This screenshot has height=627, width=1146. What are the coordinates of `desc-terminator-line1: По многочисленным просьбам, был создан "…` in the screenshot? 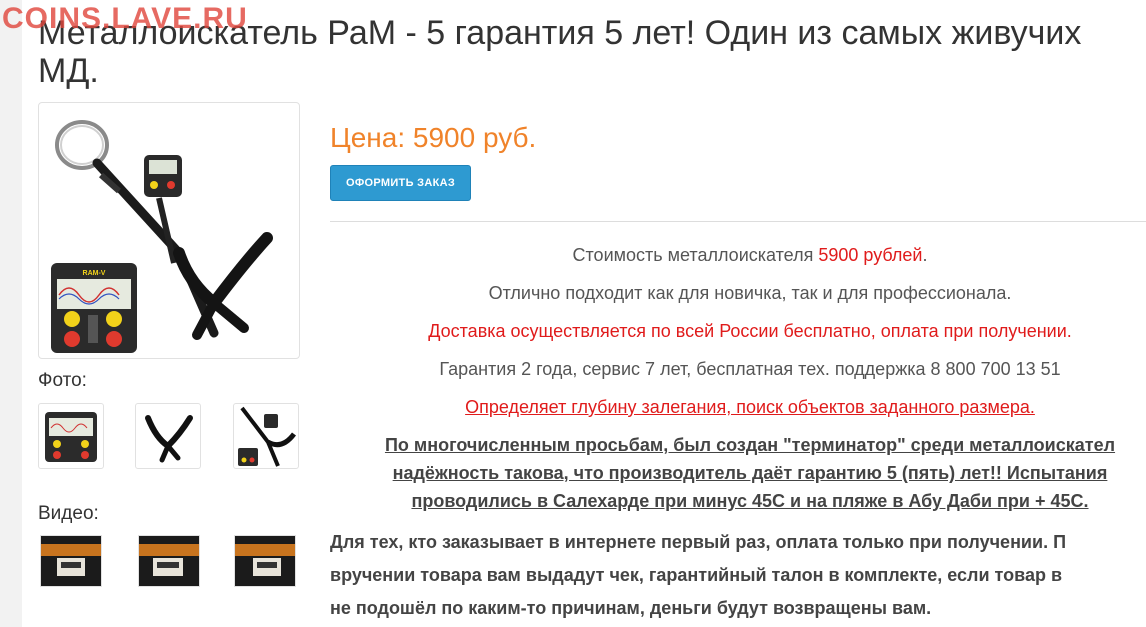 It's located at (750, 445).